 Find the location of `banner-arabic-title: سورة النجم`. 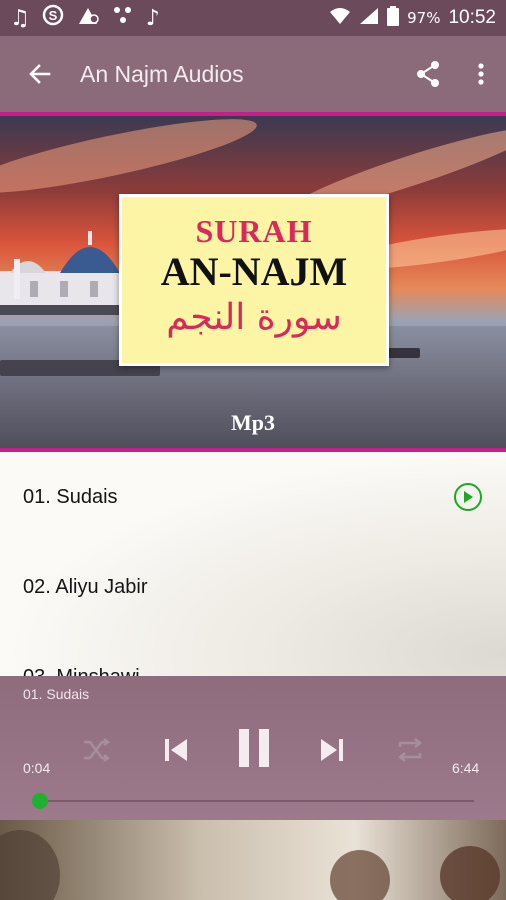

banner-arabic-title: سورة النجم is located at coordinates (254, 317).